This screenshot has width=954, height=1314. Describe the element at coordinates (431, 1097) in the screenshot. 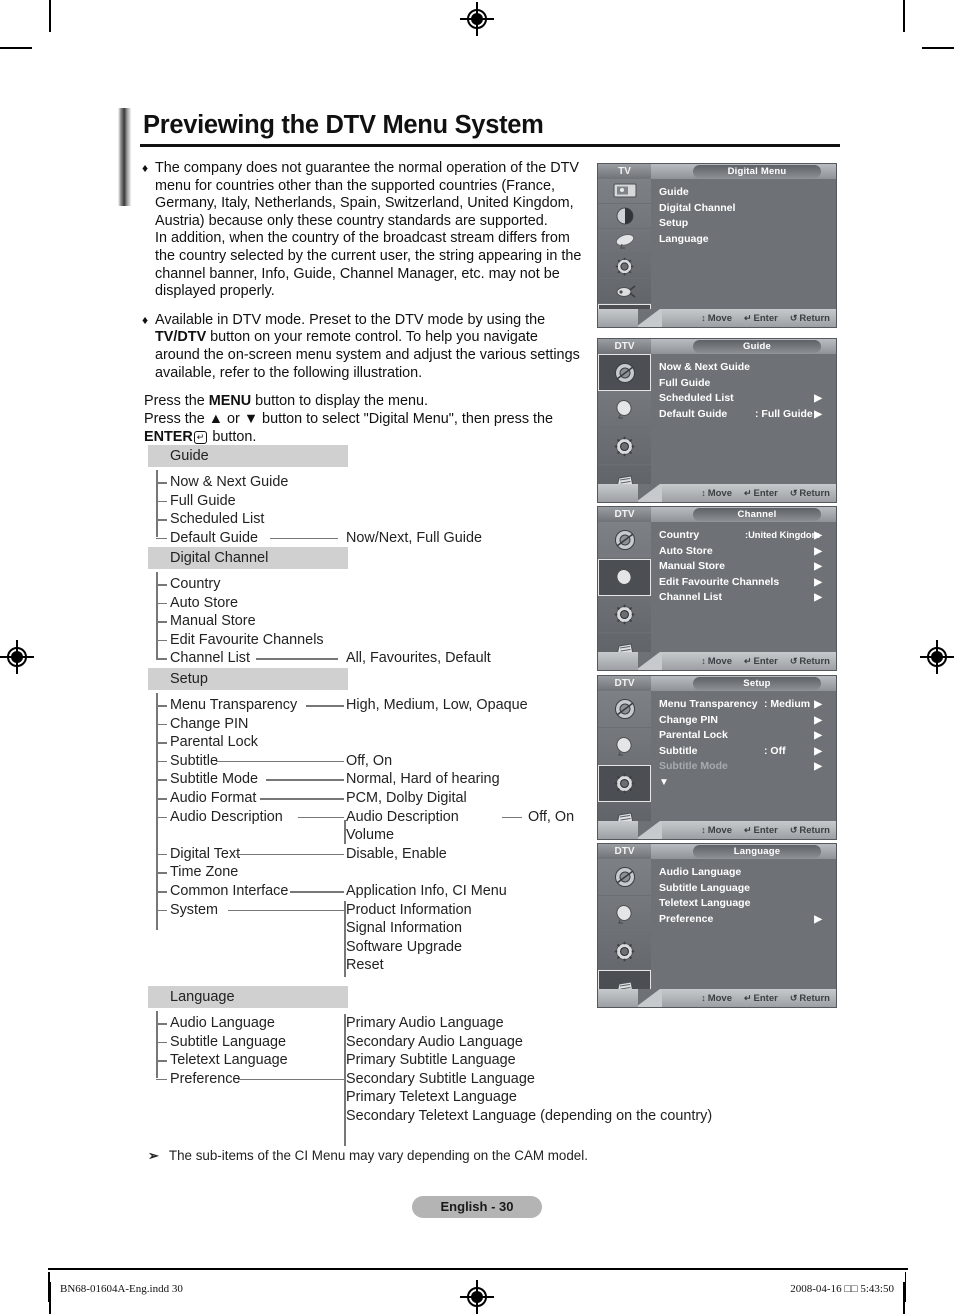

I see `tree-item-values: Primary Teletext Language` at that location.